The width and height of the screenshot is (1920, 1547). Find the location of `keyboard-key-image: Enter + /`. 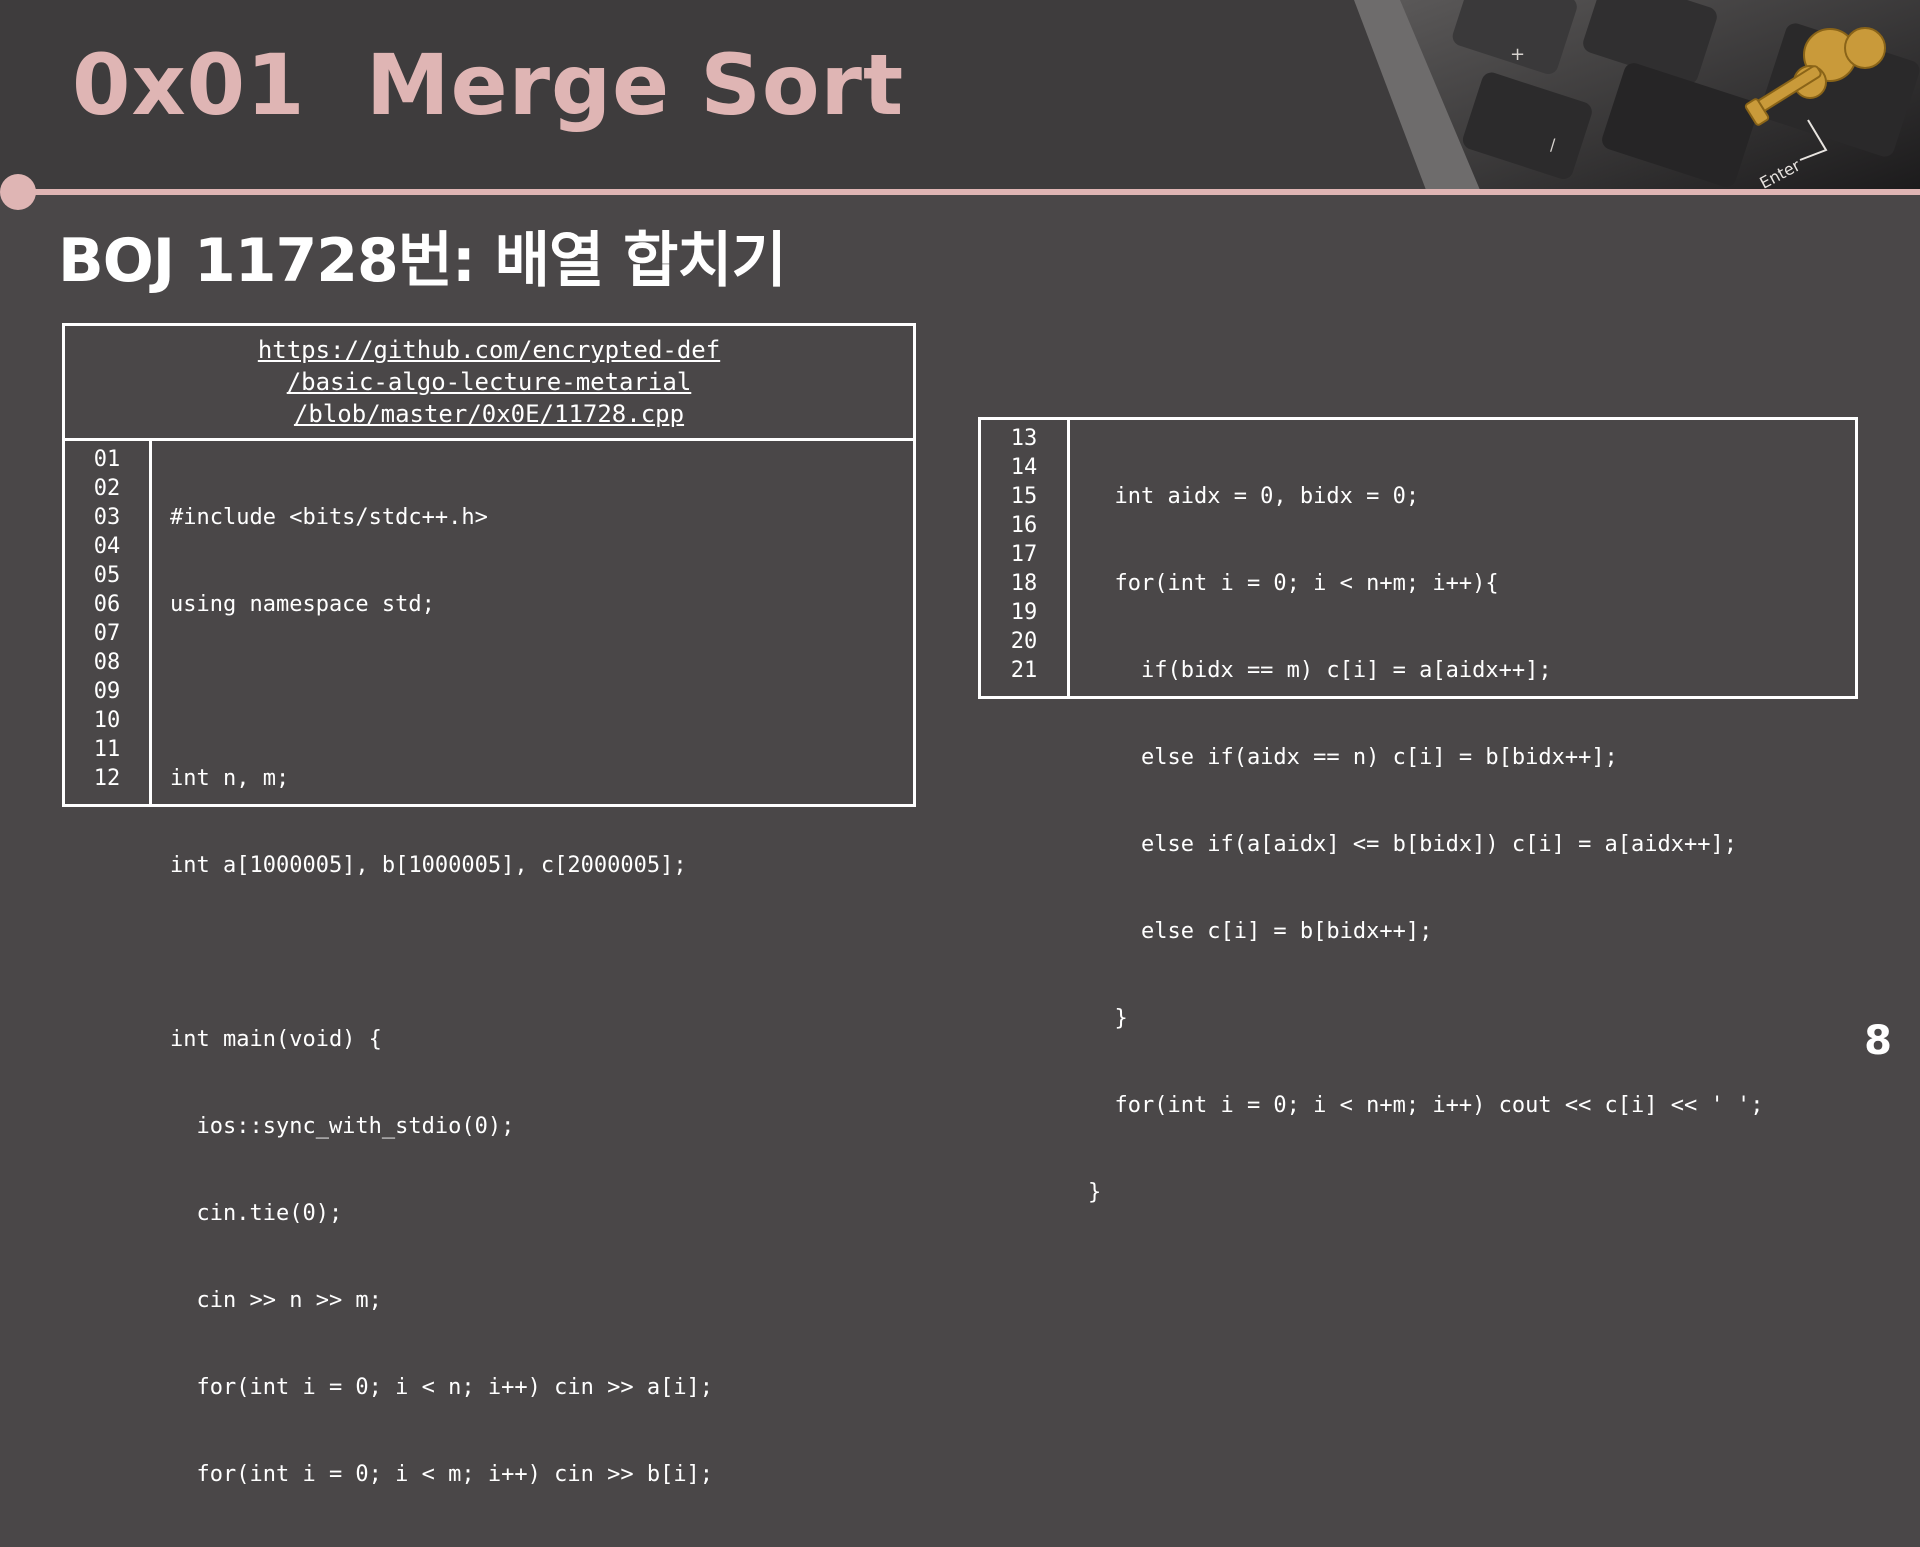

keyboard-key-image: Enter + / is located at coordinates (1630, 95).